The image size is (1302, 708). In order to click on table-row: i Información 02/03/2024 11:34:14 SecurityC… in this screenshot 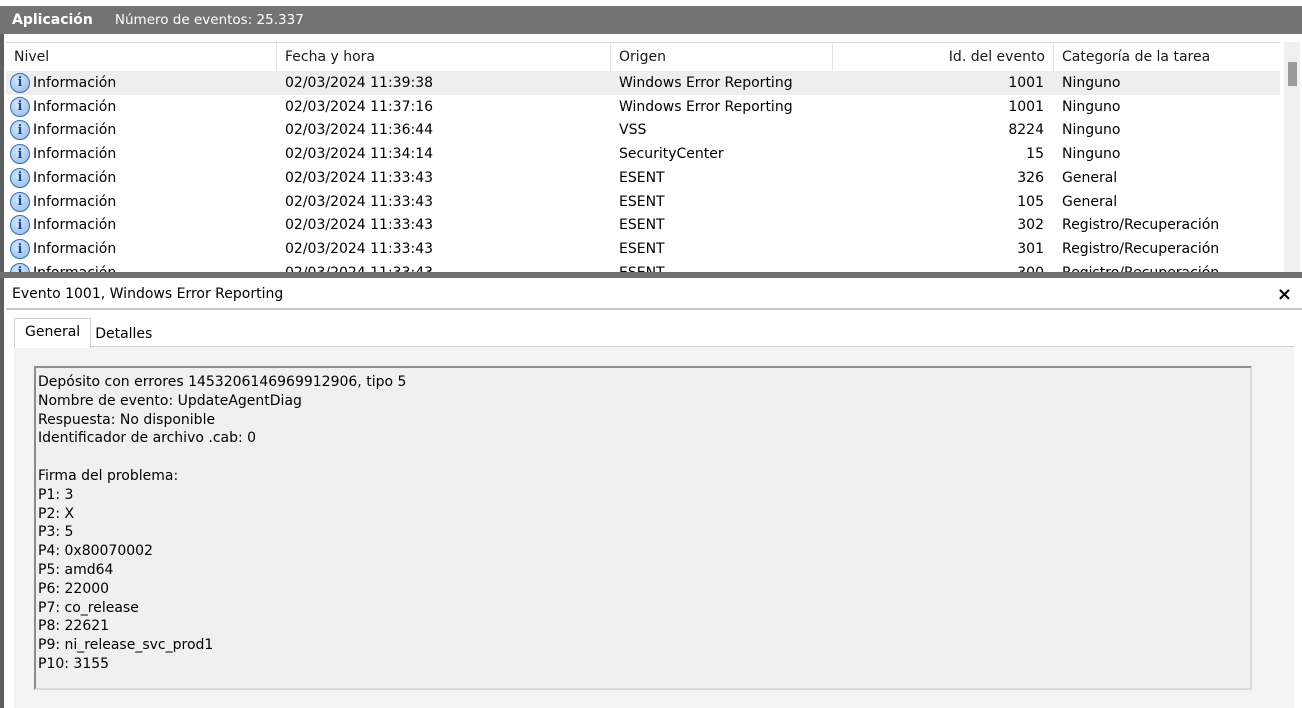, I will do `click(643, 154)`.